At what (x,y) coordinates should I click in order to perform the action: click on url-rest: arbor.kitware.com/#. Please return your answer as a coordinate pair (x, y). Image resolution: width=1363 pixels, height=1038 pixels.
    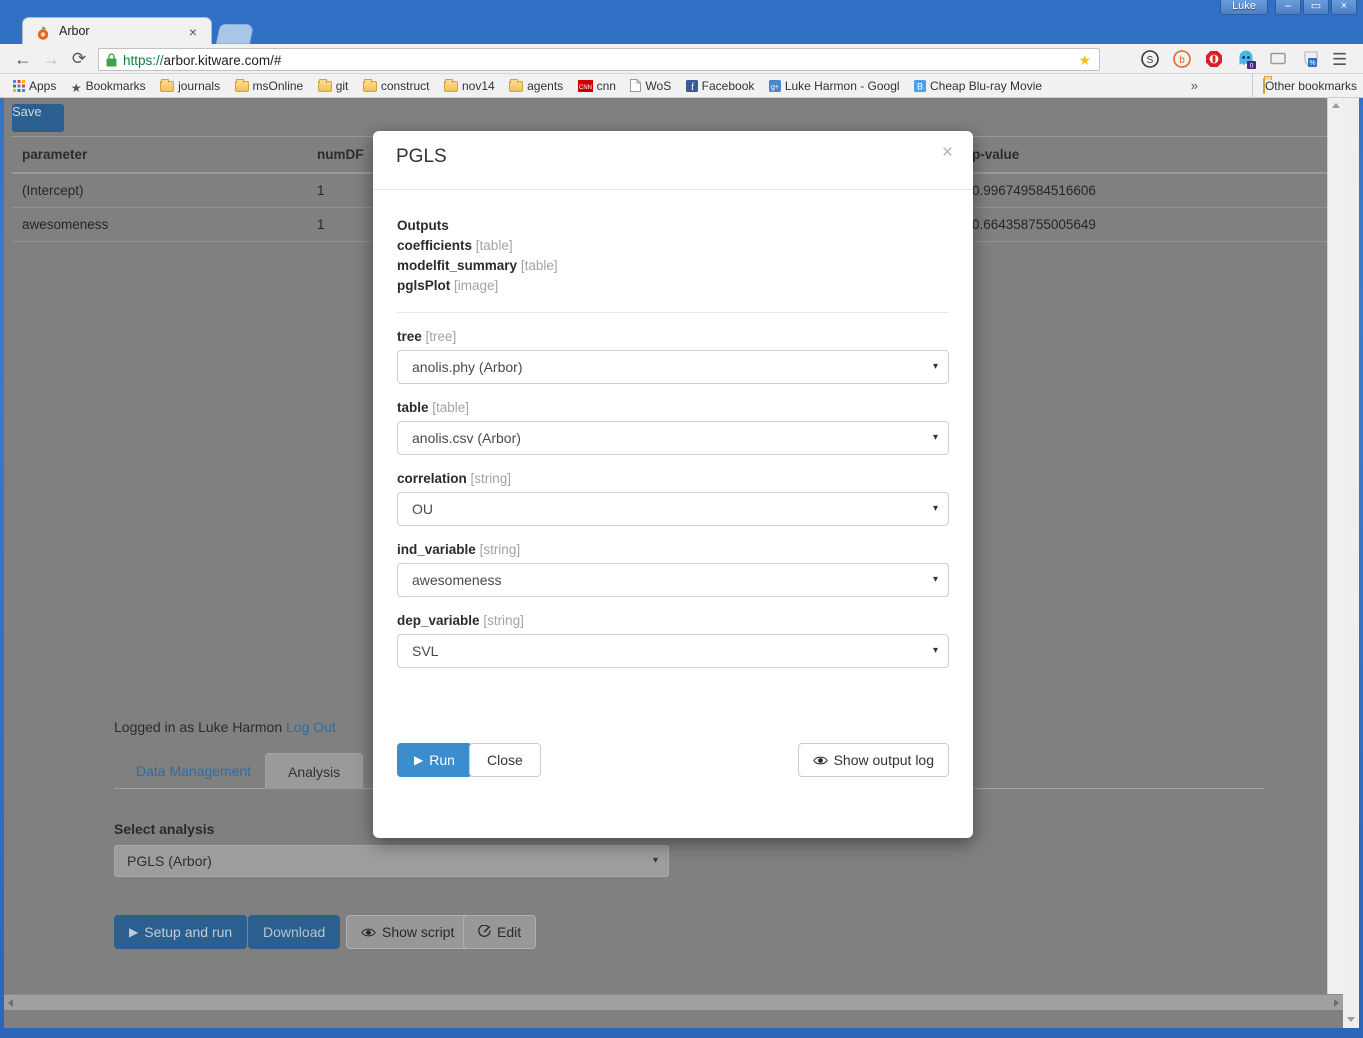
    Looking at the image, I should click on (222, 60).